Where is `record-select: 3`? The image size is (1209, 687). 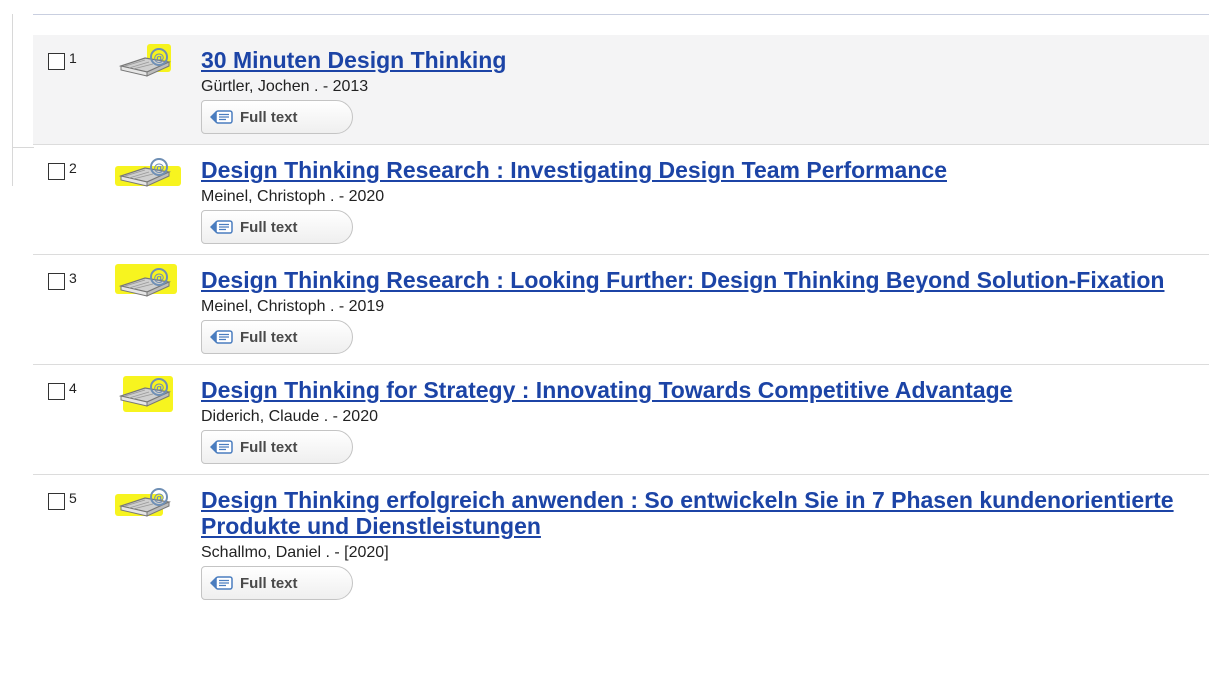 record-select: 3 is located at coordinates (62, 280).